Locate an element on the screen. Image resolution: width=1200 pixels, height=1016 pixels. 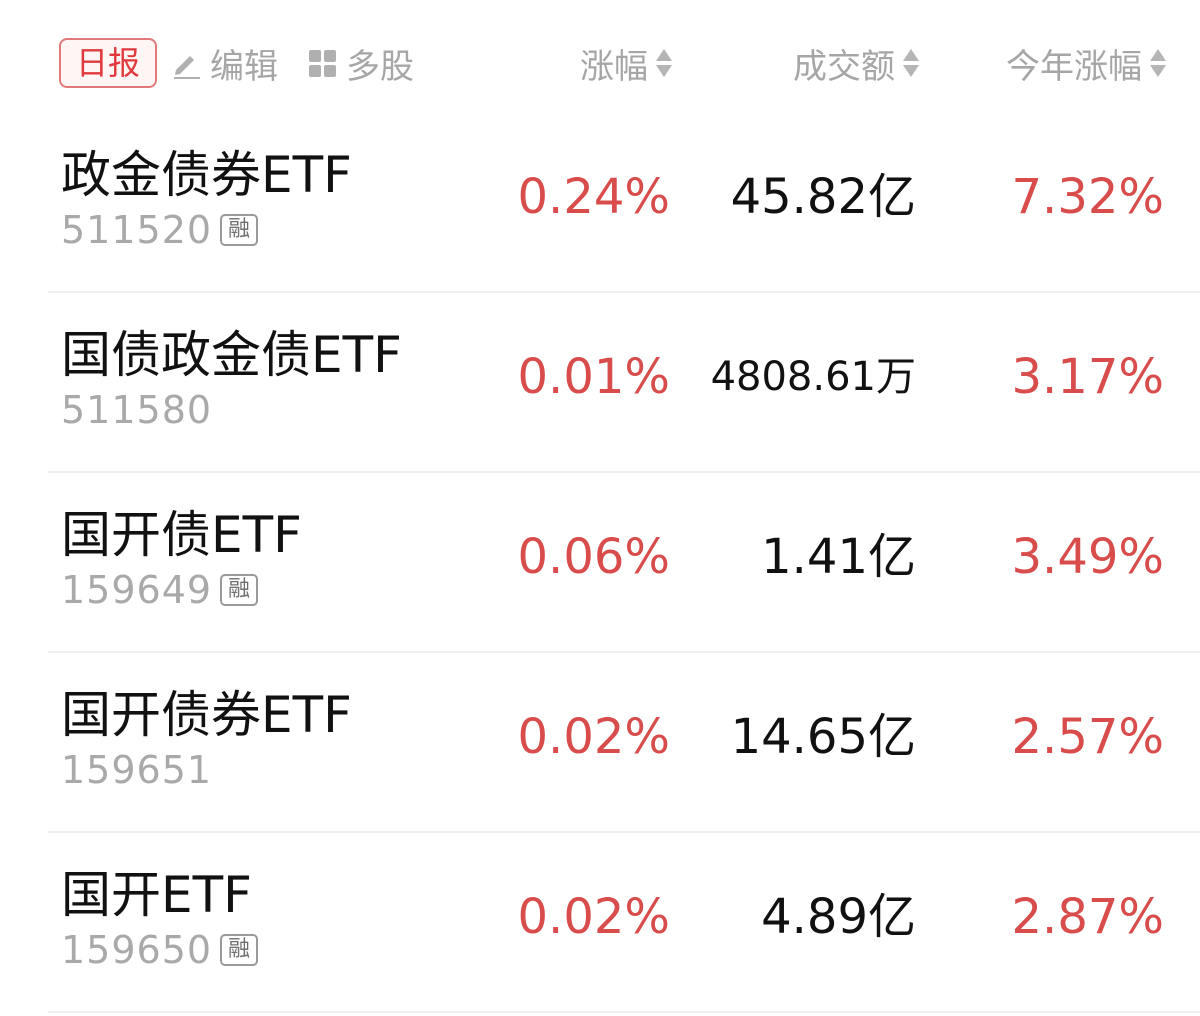
column-header-change: 涨幅 is located at coordinates (626, 63).